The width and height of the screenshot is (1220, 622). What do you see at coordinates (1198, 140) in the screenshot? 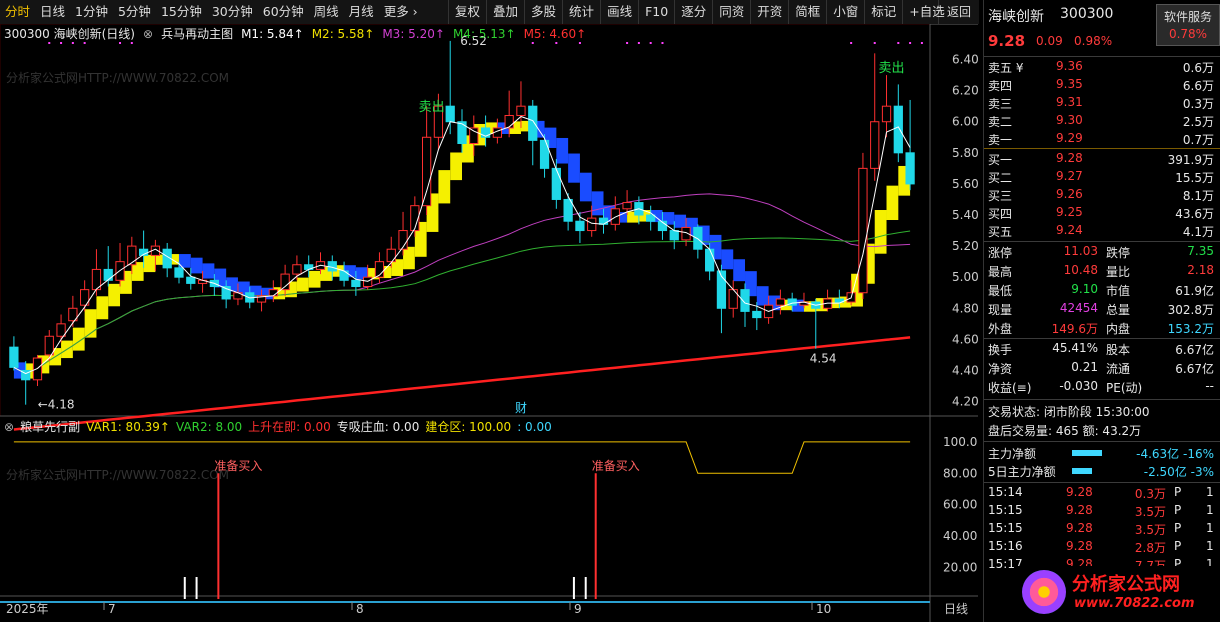
I see `ask-volume: 0.7万` at bounding box center [1198, 140].